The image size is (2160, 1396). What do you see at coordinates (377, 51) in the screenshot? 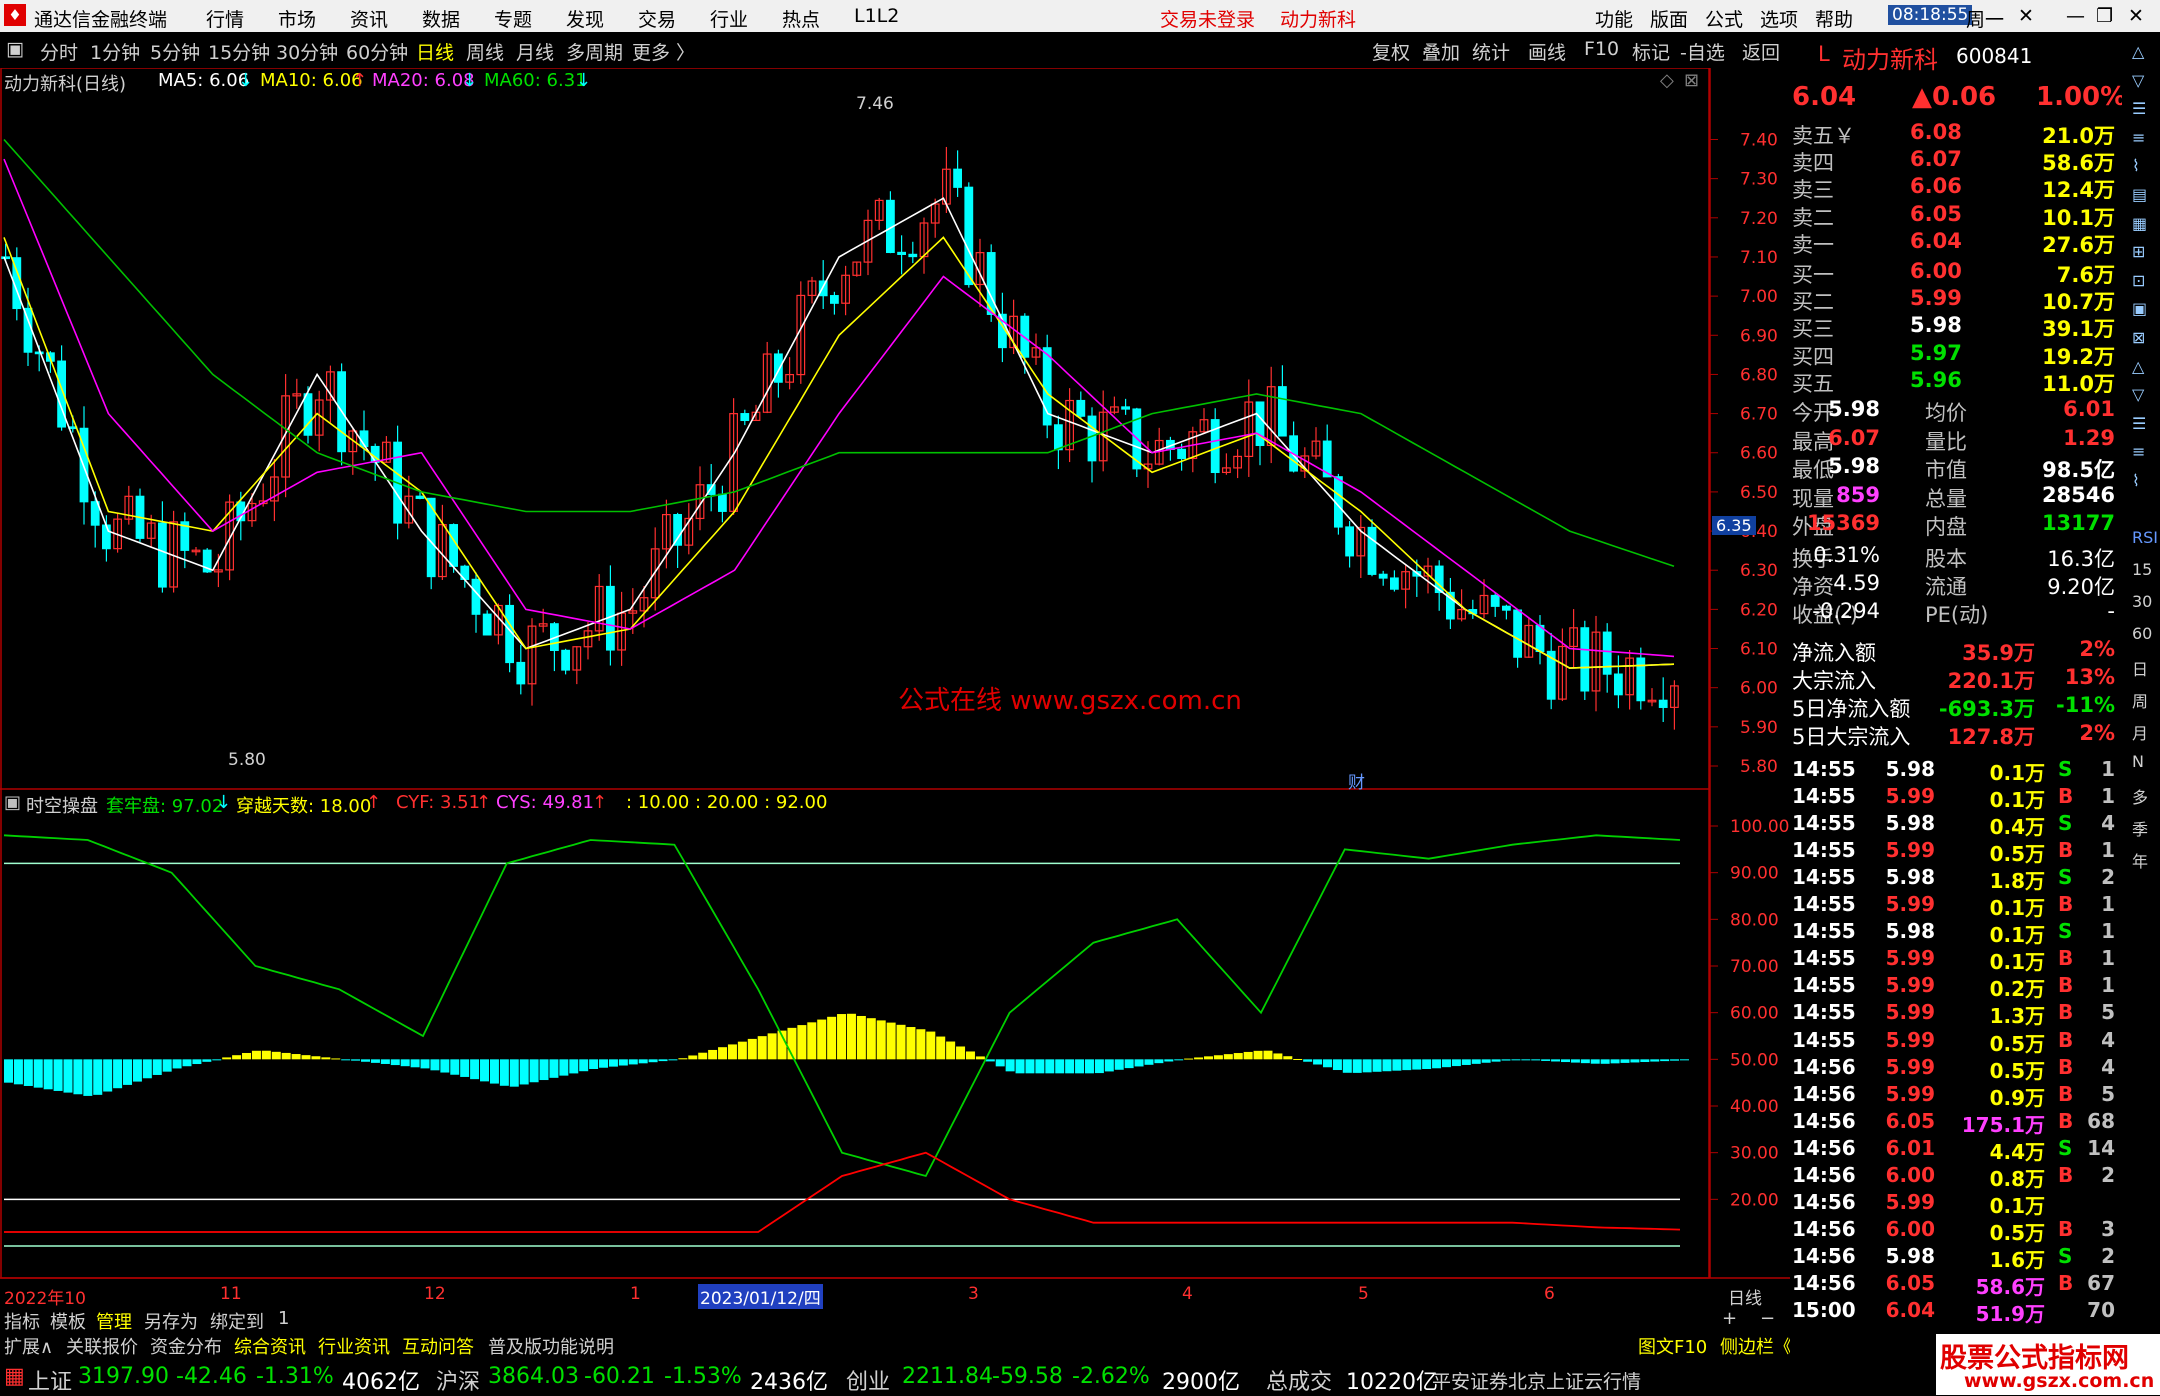
I see `tab-60min: 60分钟` at bounding box center [377, 51].